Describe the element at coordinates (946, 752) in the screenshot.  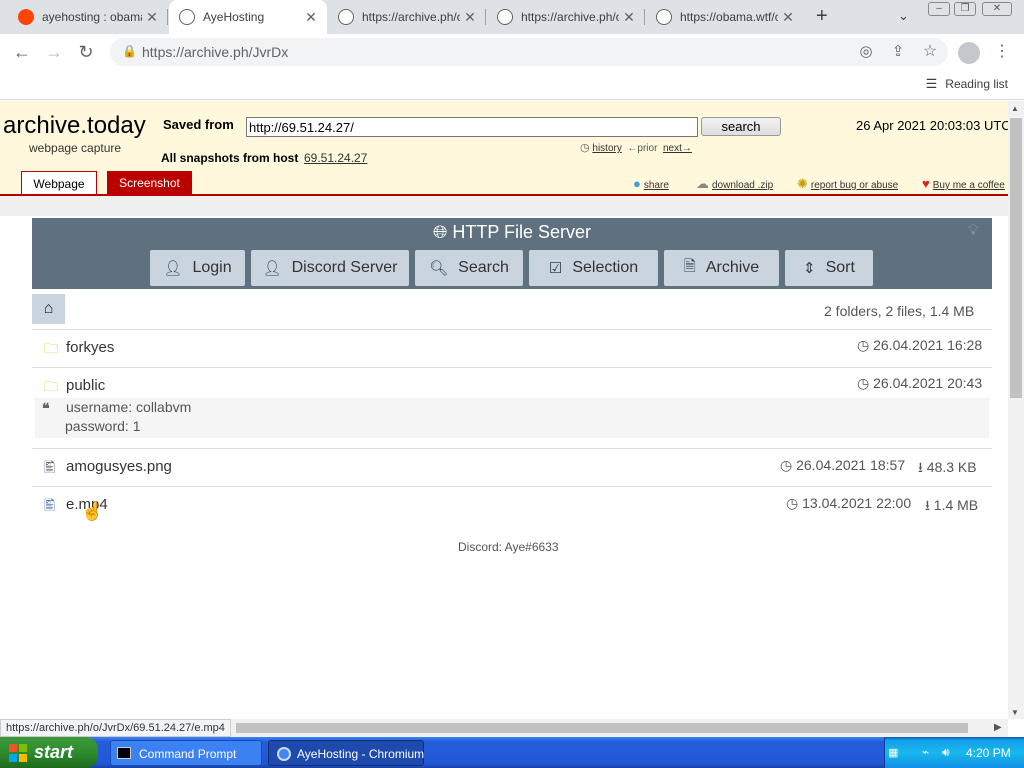
I see `volume-icon: 🔊︎` at that location.